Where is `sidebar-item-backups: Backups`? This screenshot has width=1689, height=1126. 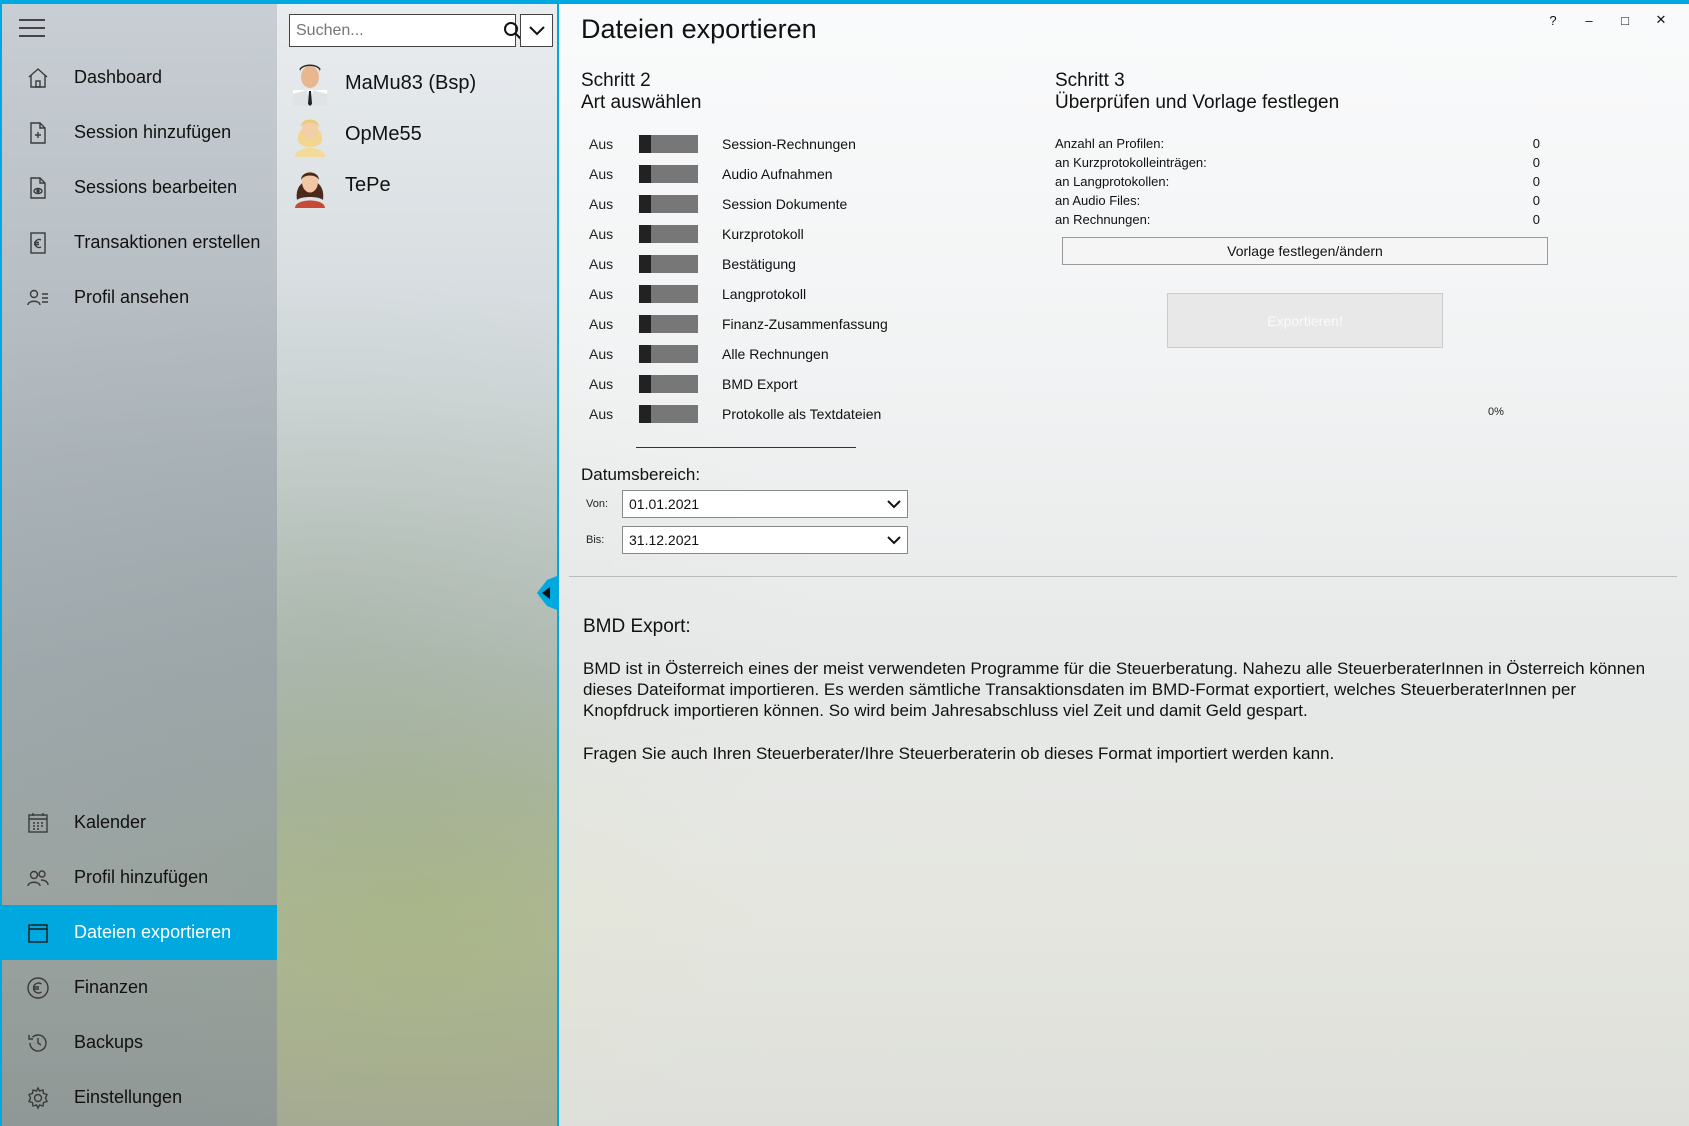
sidebar-item-backups: Backups is located at coordinates (139, 1042).